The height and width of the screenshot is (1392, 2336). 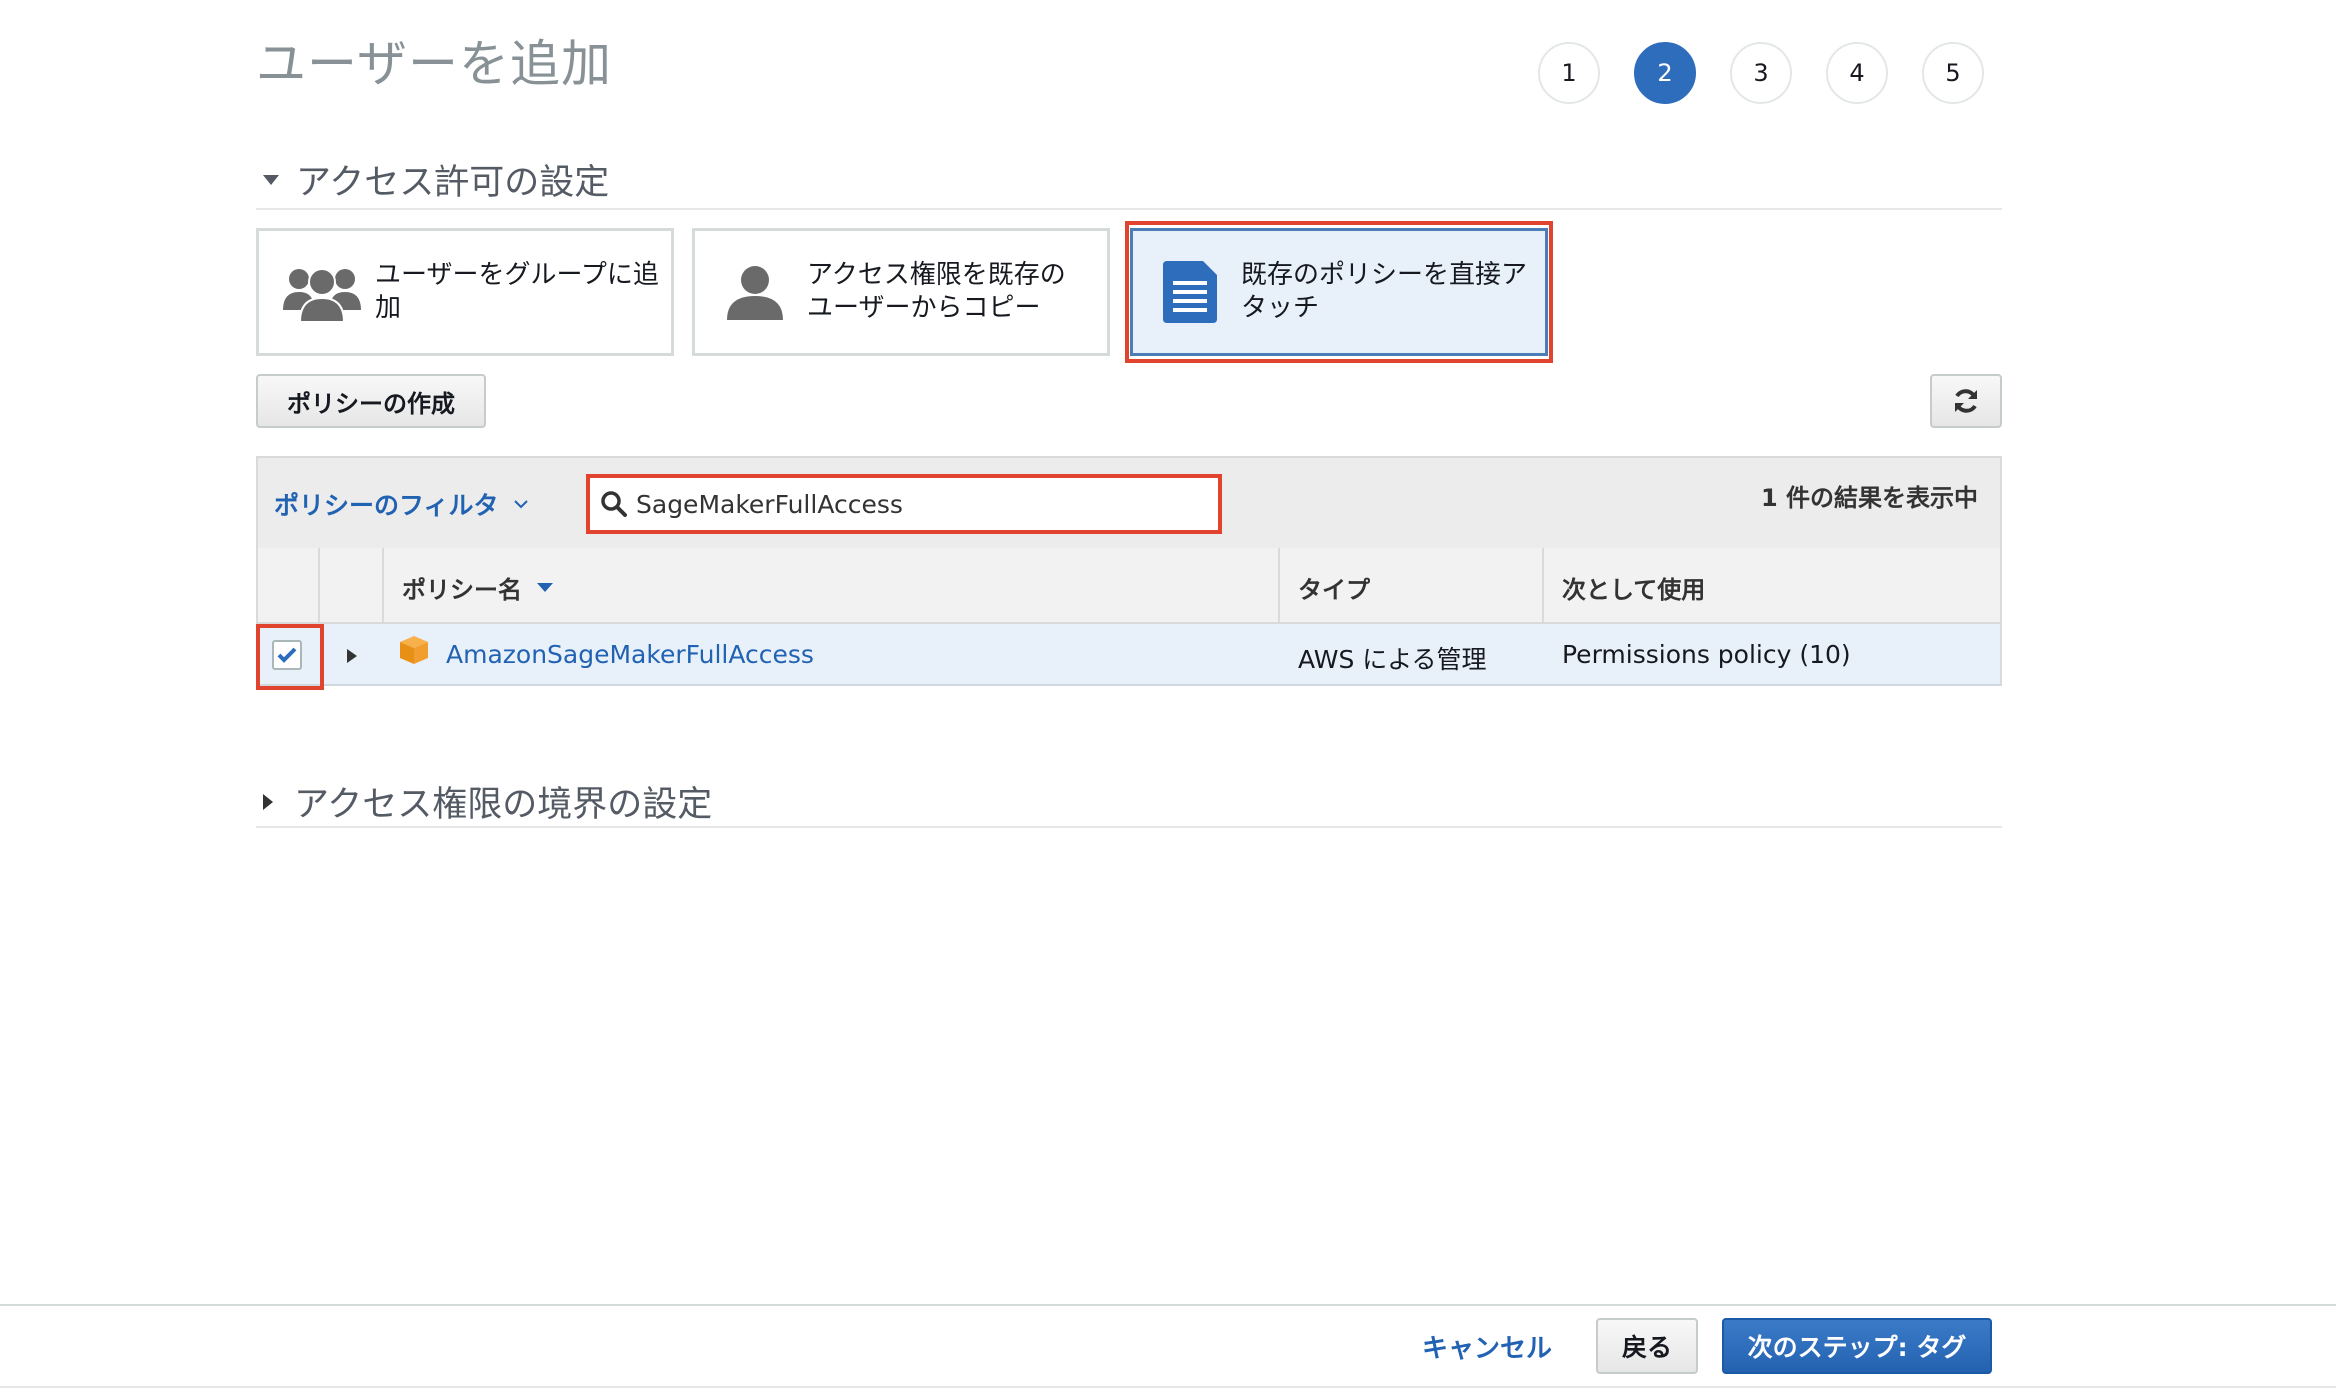 I want to click on policy-filter-dropdown: ポリシーのフィルタ, so click(x=401, y=504).